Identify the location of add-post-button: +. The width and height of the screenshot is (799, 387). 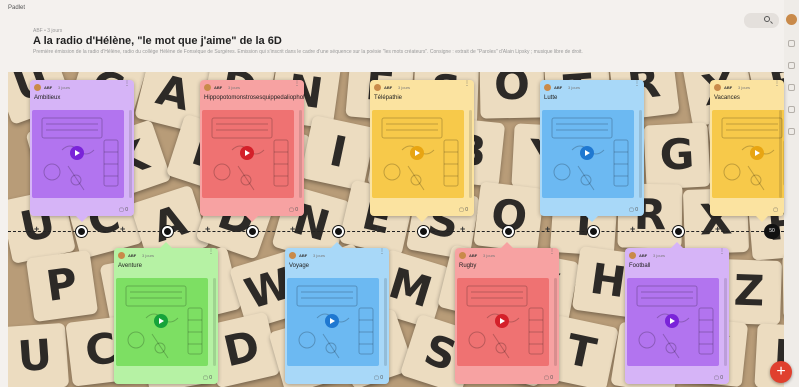
(781, 372).